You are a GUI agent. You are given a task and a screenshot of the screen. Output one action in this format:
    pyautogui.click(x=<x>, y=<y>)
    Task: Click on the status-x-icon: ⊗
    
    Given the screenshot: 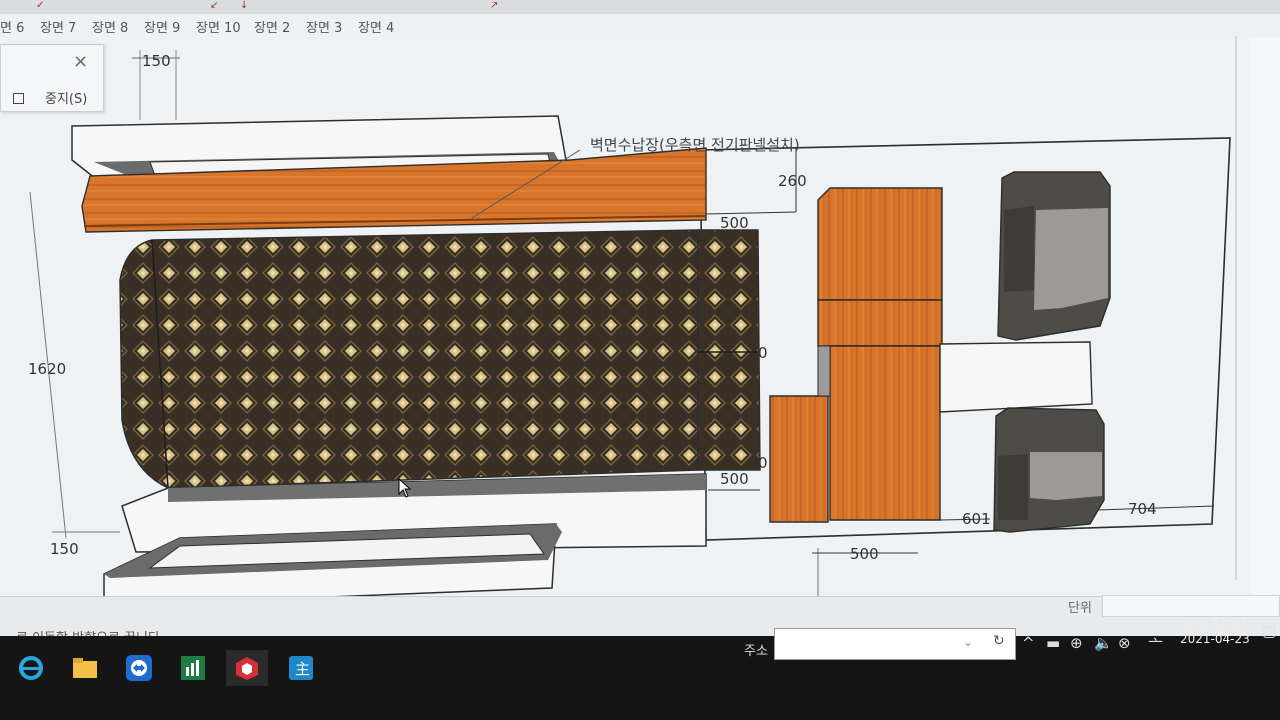 What is the action you would take?
    pyautogui.click(x=1124, y=643)
    